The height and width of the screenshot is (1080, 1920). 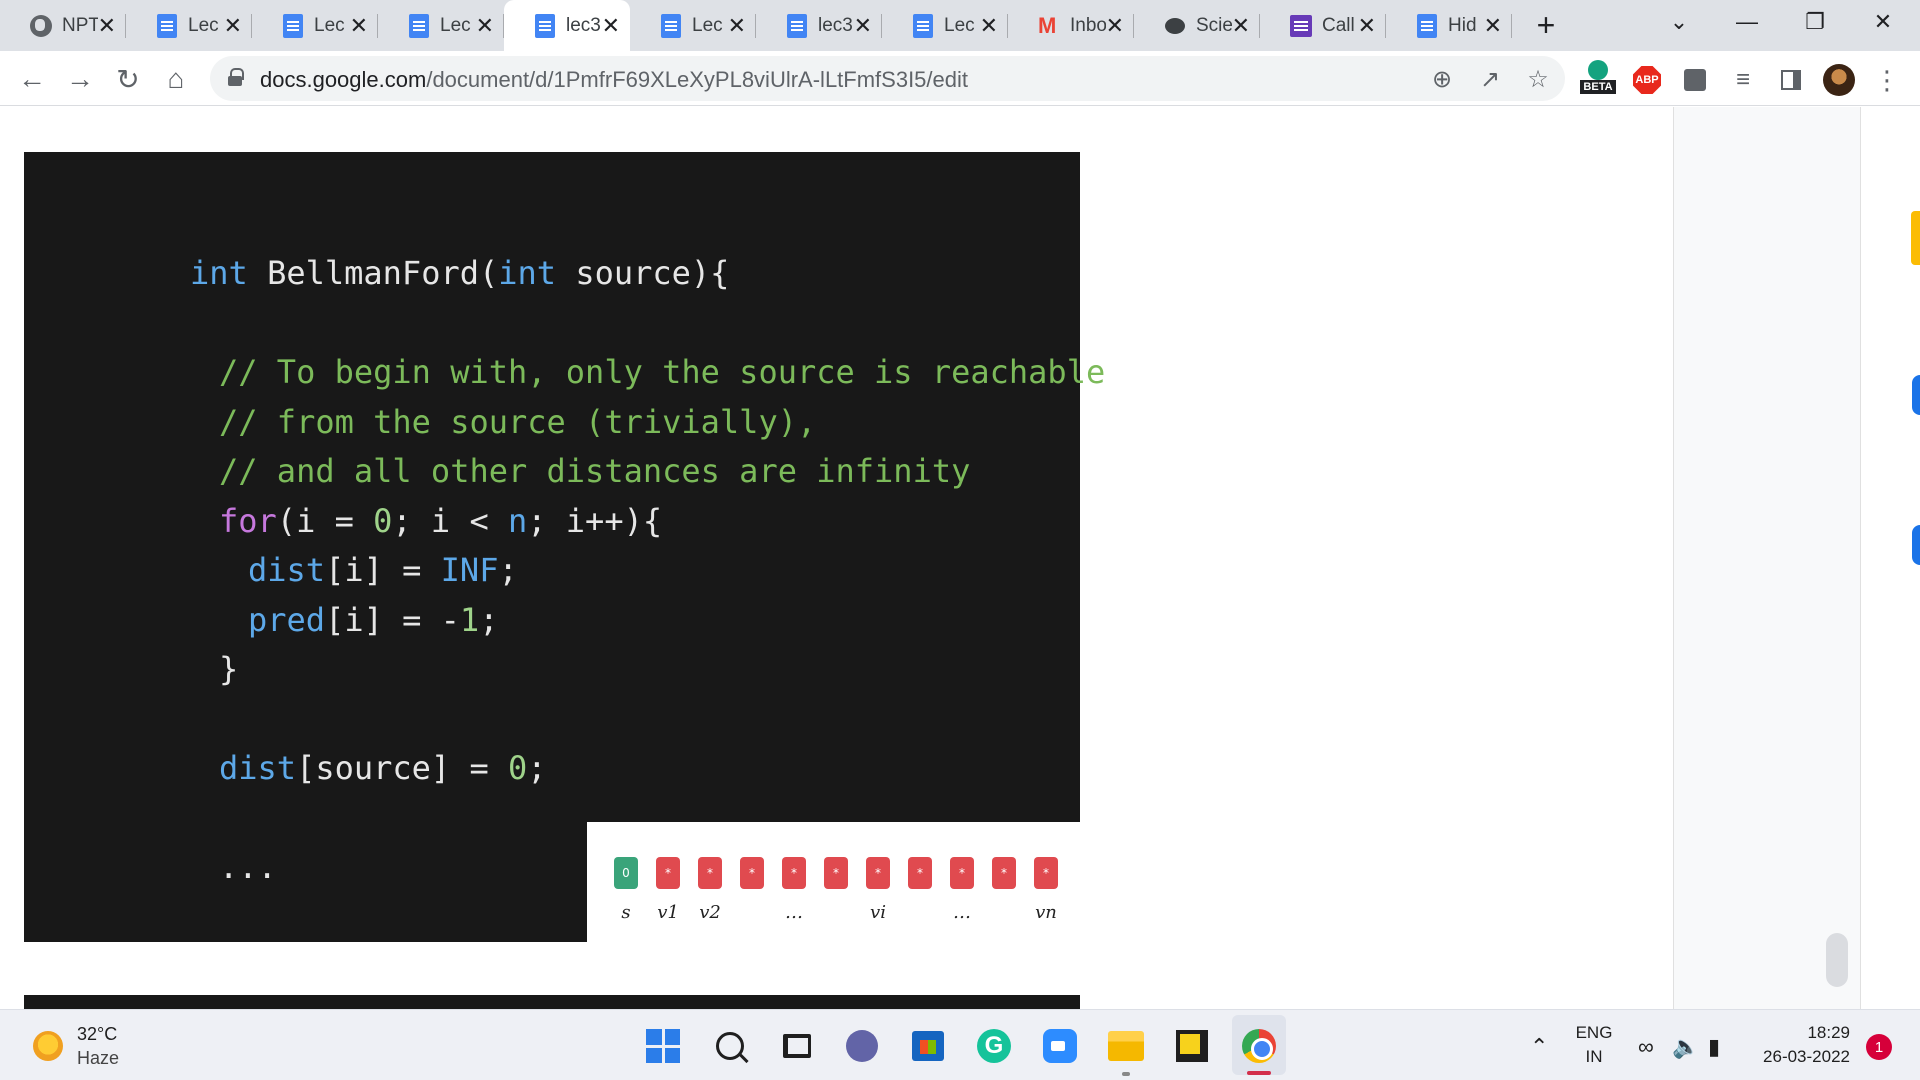 What do you see at coordinates (994, 1046) in the screenshot?
I see `grammarly-icon: G` at bounding box center [994, 1046].